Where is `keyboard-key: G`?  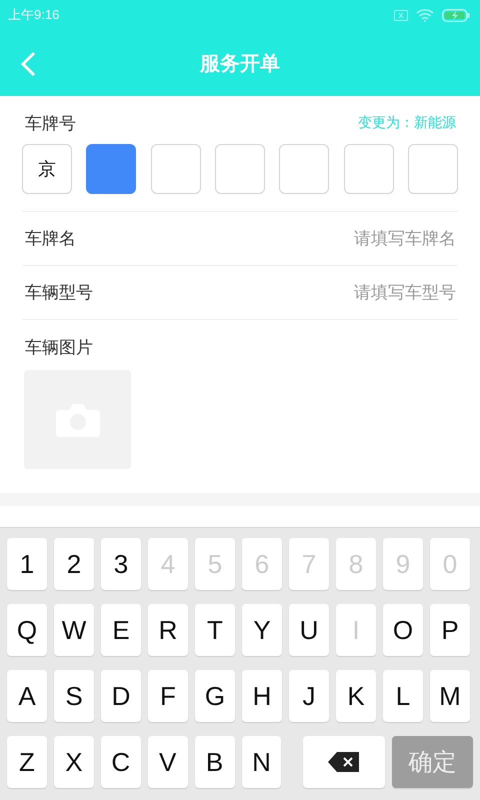 keyboard-key: G is located at coordinates (215, 696).